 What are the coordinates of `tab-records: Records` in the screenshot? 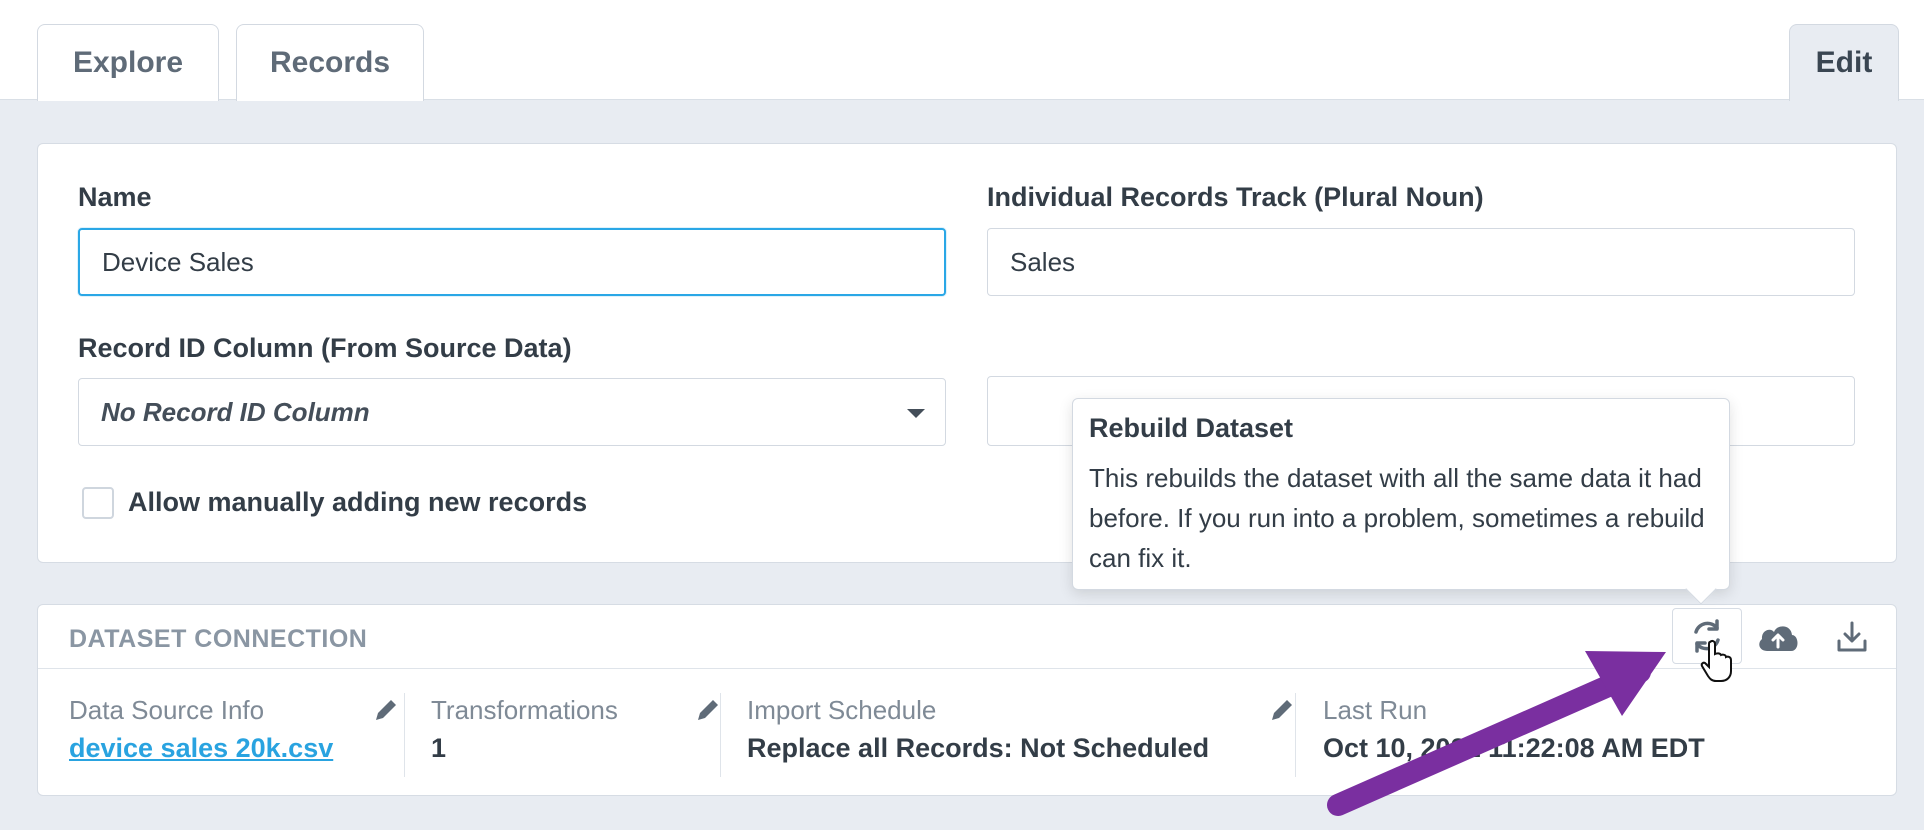 It's located at (330, 62).